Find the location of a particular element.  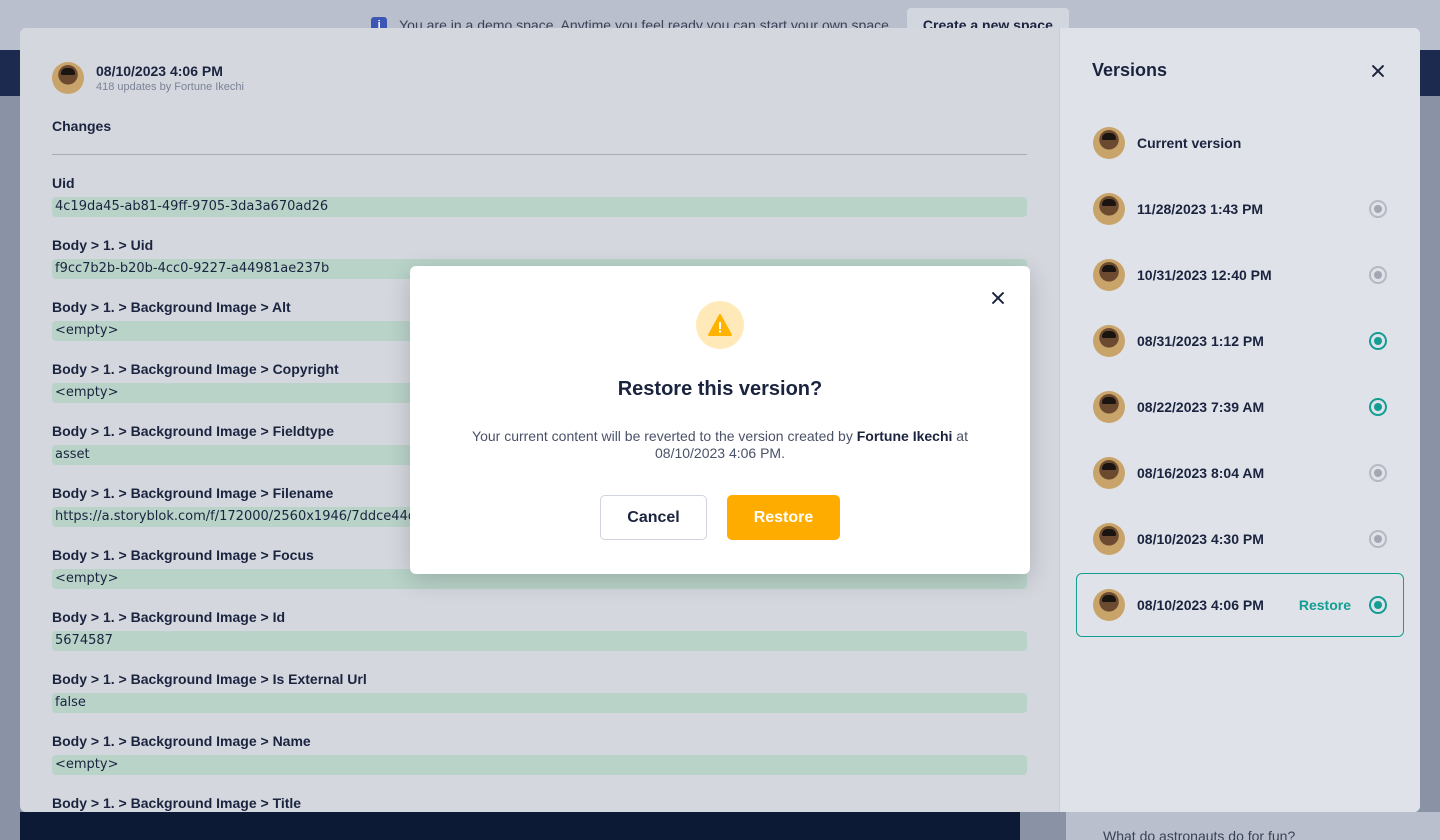

app-field-preview: What do astronauts do for fun? is located at coordinates (1253, 826).